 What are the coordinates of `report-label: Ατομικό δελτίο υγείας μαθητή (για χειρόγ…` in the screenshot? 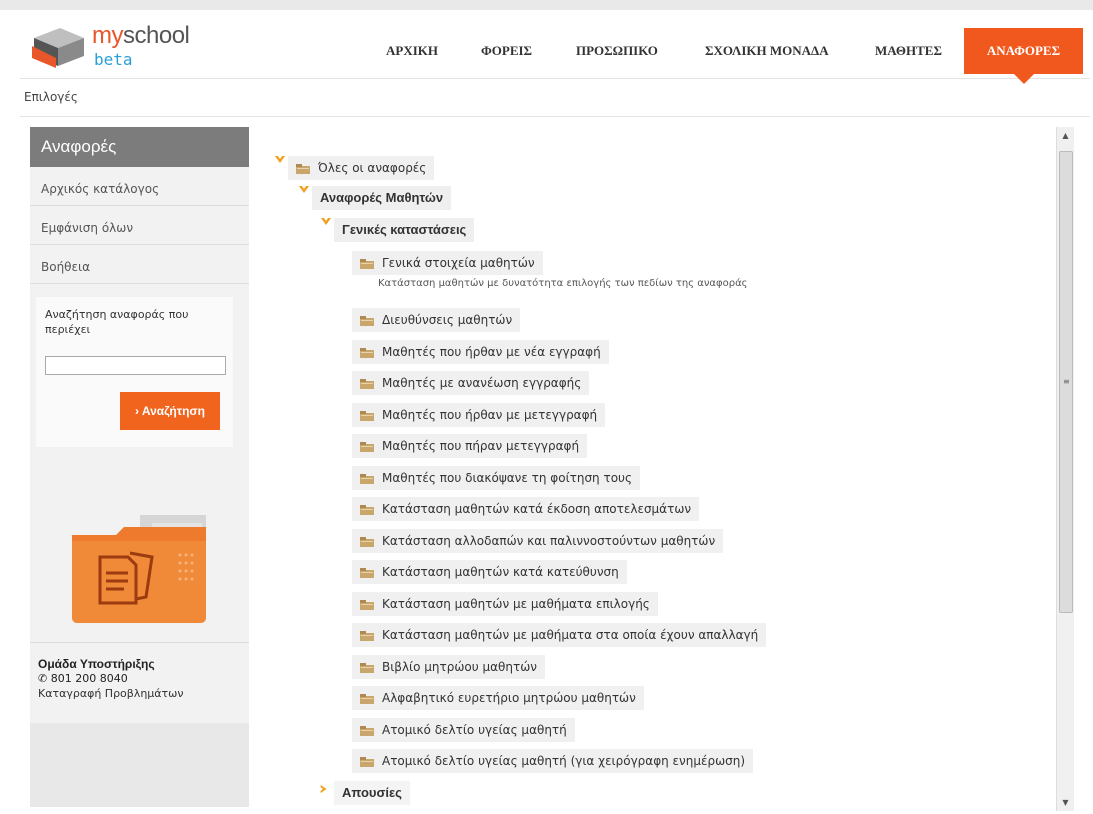 It's located at (564, 761).